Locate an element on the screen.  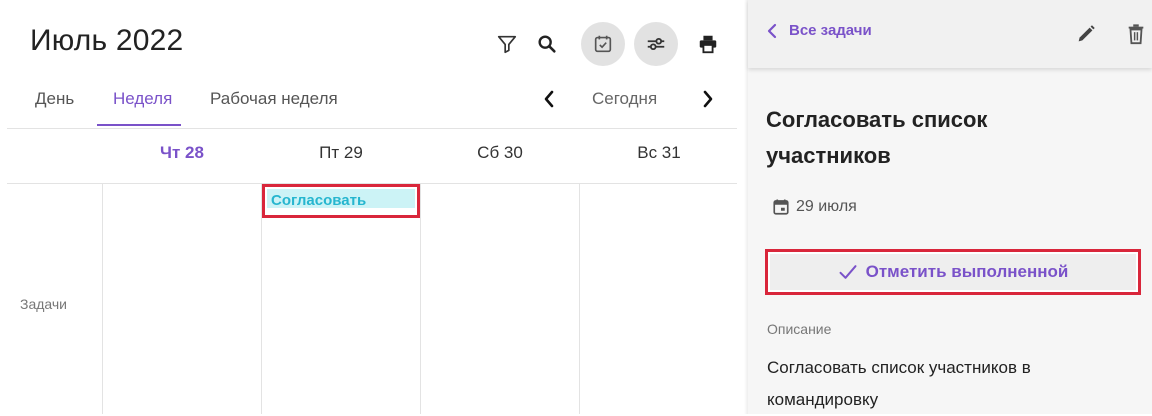
checkmark-icon is located at coordinates (848, 272).